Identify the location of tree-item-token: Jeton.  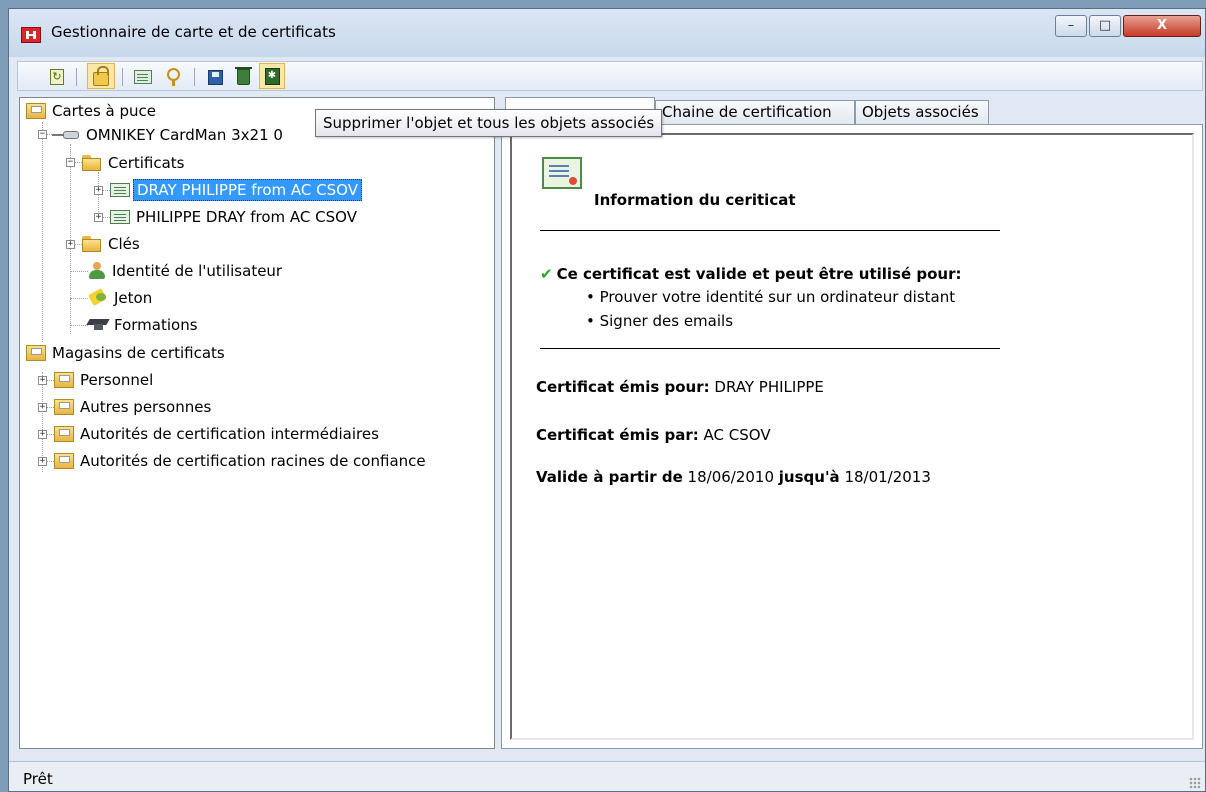
(120, 298).